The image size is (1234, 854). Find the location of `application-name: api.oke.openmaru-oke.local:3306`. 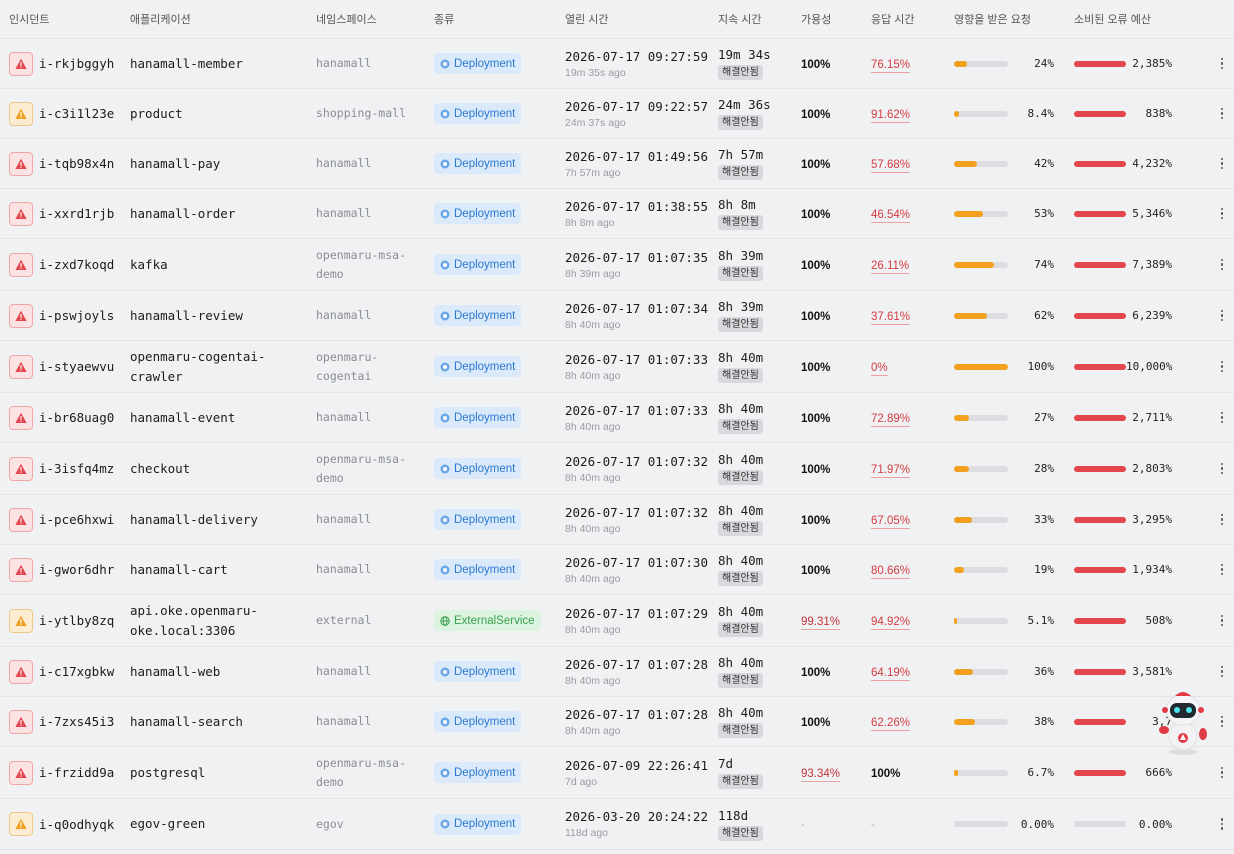

application-name: api.oke.openmaru-oke.local:3306 is located at coordinates (223, 621).